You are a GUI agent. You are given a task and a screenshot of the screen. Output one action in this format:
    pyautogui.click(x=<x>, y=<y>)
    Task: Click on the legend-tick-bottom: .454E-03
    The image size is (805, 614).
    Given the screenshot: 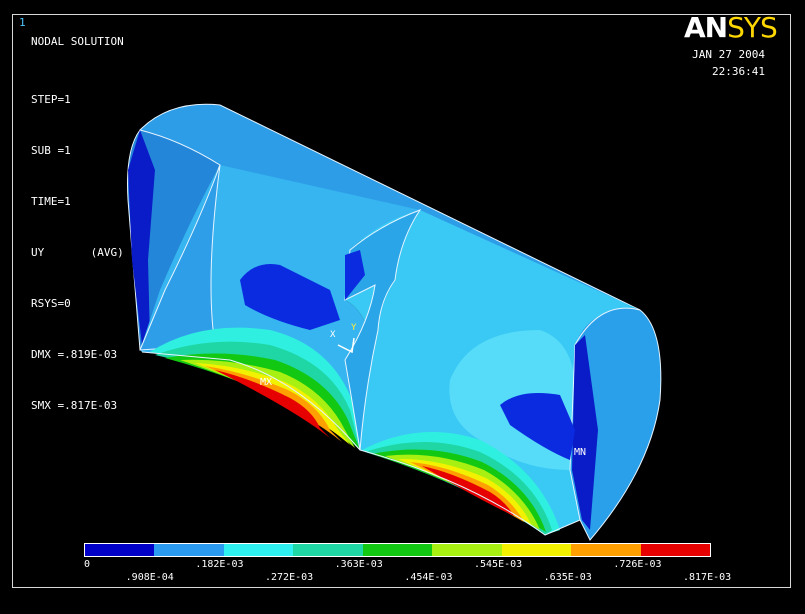 What is the action you would take?
    pyautogui.click(x=428, y=577)
    